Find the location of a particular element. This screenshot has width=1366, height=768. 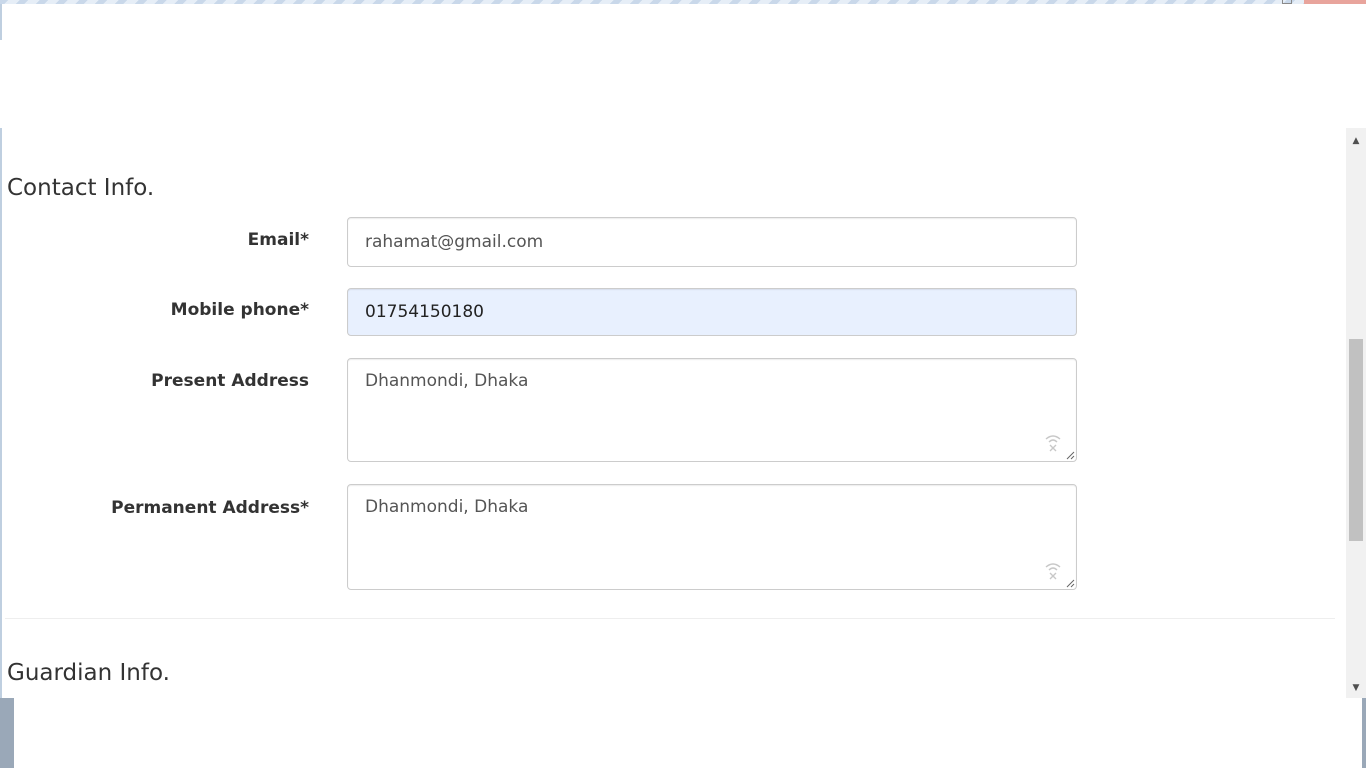

window-left-border is located at coordinates (1, 22).